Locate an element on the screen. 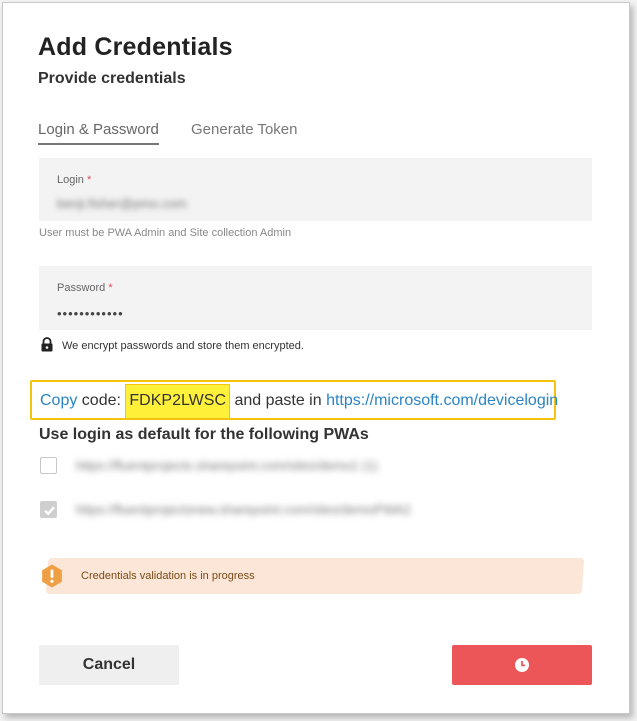 Image resolution: width=637 pixels, height=721 pixels. submit-button is located at coordinates (522, 665).